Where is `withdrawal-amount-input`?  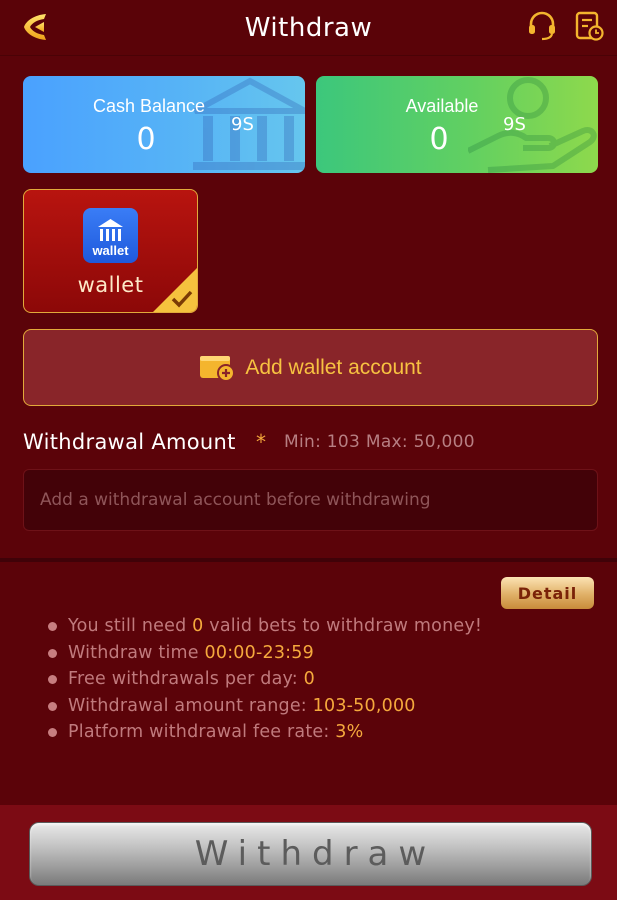 withdrawal-amount-input is located at coordinates (310, 500).